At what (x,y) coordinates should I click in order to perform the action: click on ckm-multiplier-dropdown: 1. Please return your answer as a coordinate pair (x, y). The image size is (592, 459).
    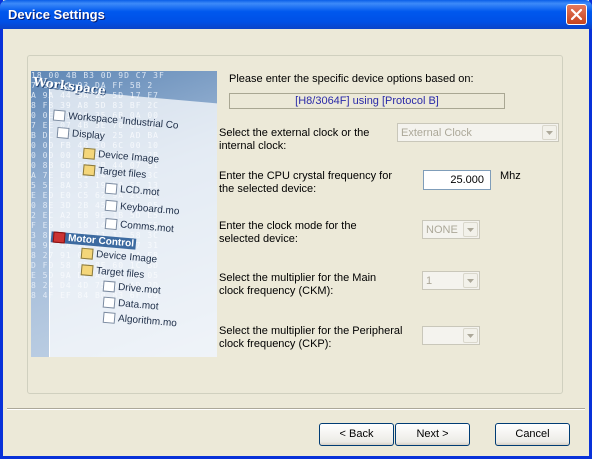
    Looking at the image, I should click on (451, 280).